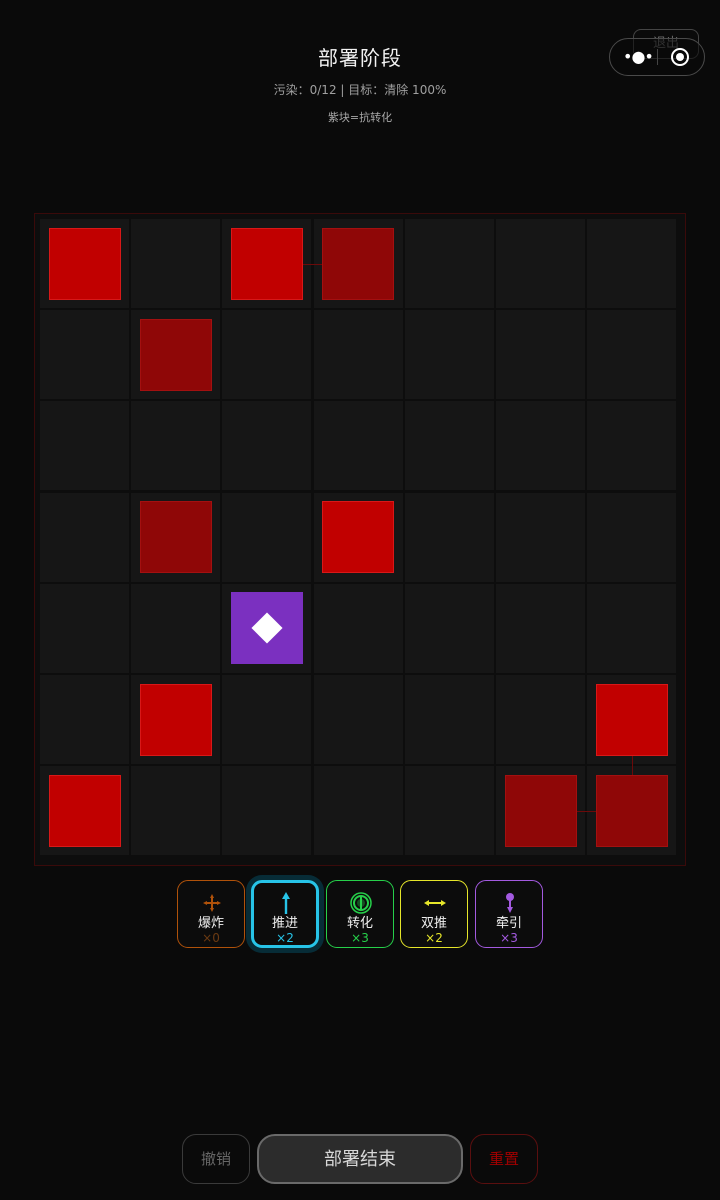 The image size is (720, 1200). I want to click on push-arrow-up-icon, so click(286, 903).